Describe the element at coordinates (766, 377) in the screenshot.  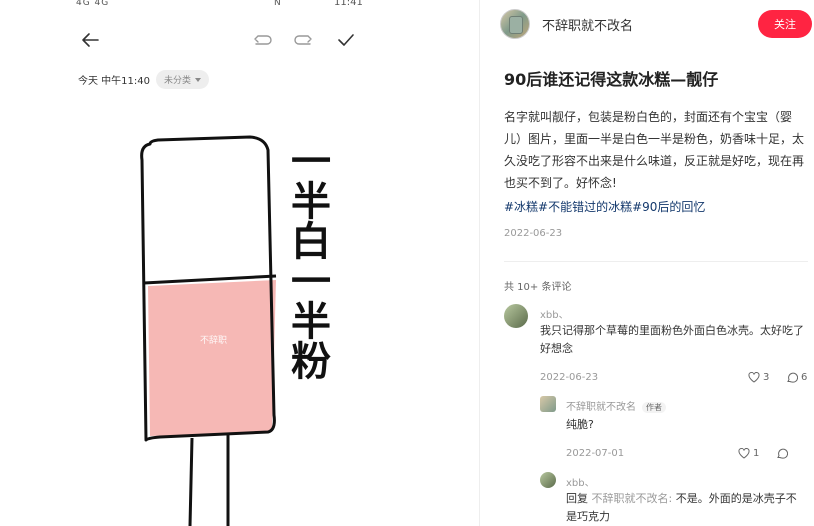
I see `like-count: 3` at that location.